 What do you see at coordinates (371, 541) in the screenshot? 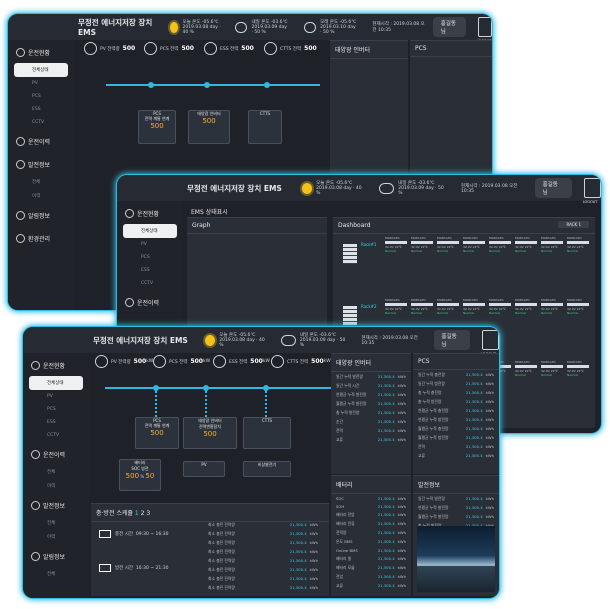
I see `data-row: 온도 BMS 21,300.4 kWh` at bounding box center [371, 541].